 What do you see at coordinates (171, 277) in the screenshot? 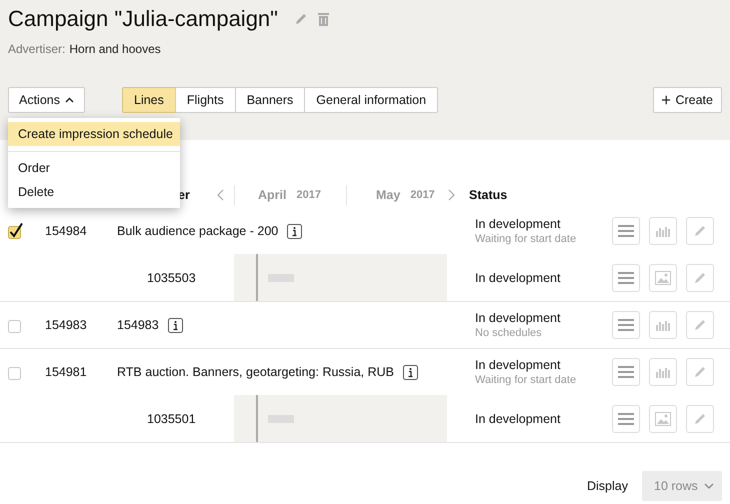
I see `banner-id: 1035503` at bounding box center [171, 277].